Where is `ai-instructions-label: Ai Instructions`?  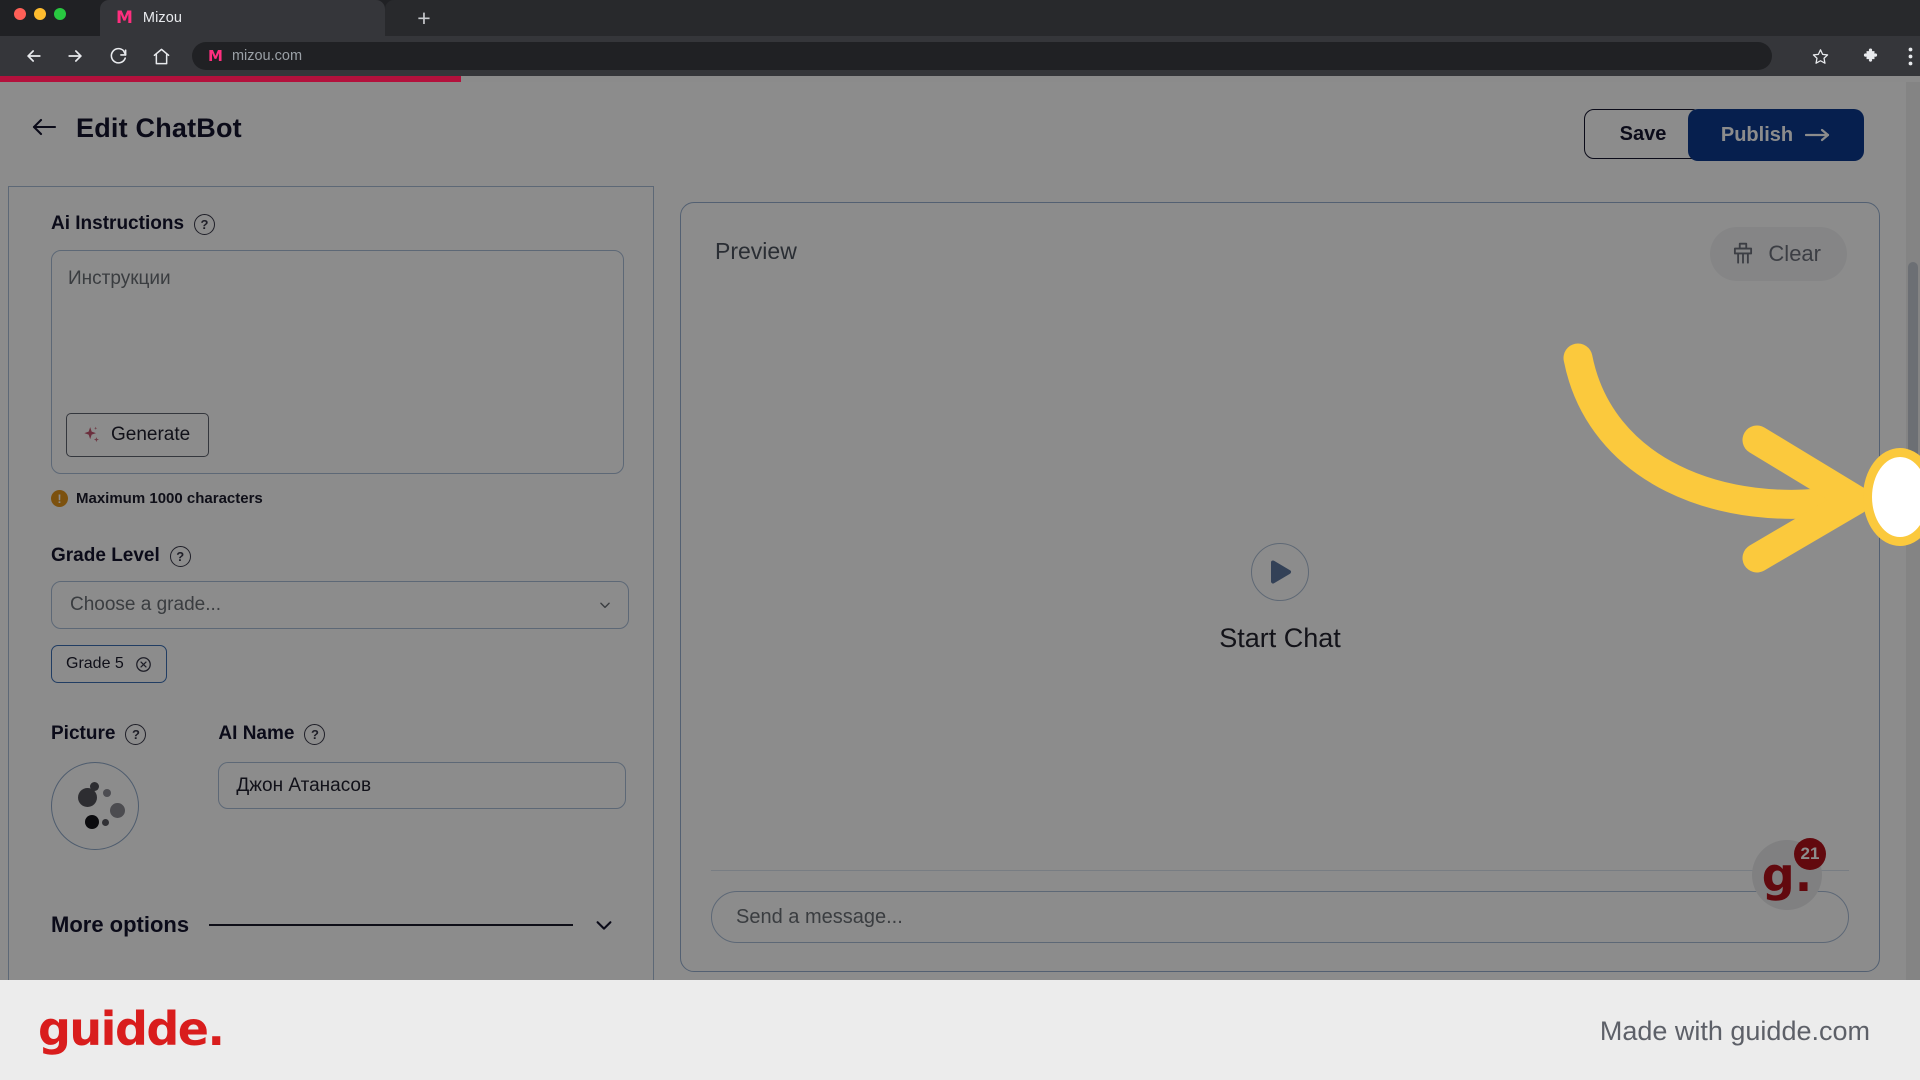
ai-instructions-label: Ai Instructions is located at coordinates (118, 223).